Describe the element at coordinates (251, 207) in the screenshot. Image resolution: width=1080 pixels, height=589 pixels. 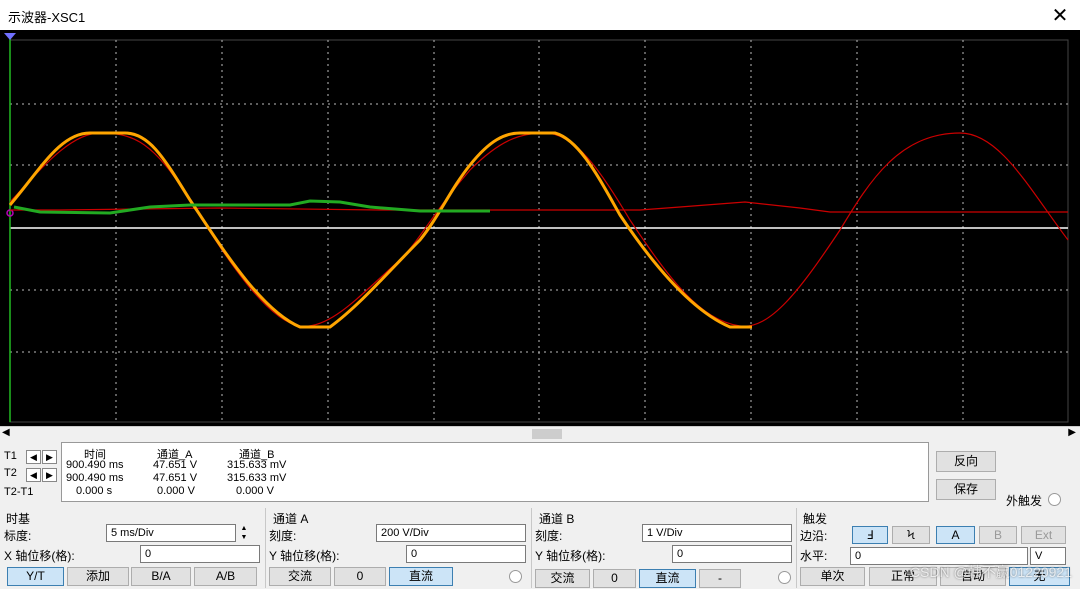
I see `reference-trace` at that location.